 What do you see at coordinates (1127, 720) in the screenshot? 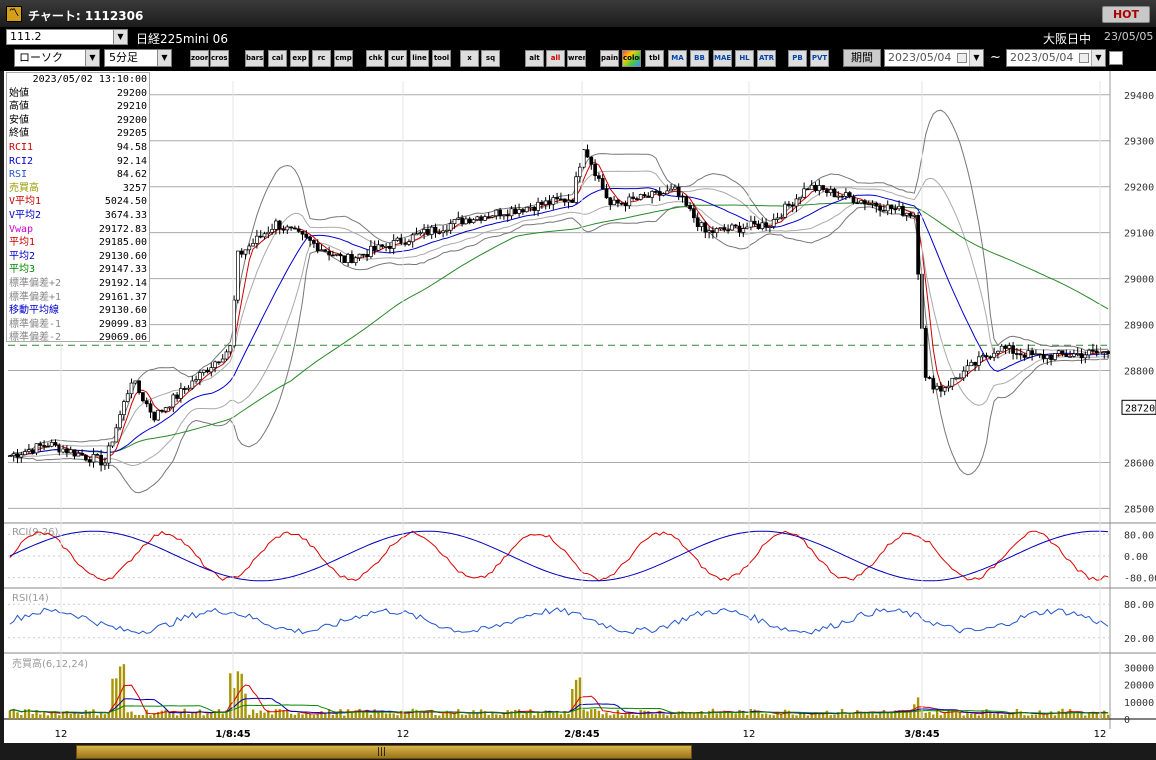
I see `volume-tick-label: 0` at bounding box center [1127, 720].